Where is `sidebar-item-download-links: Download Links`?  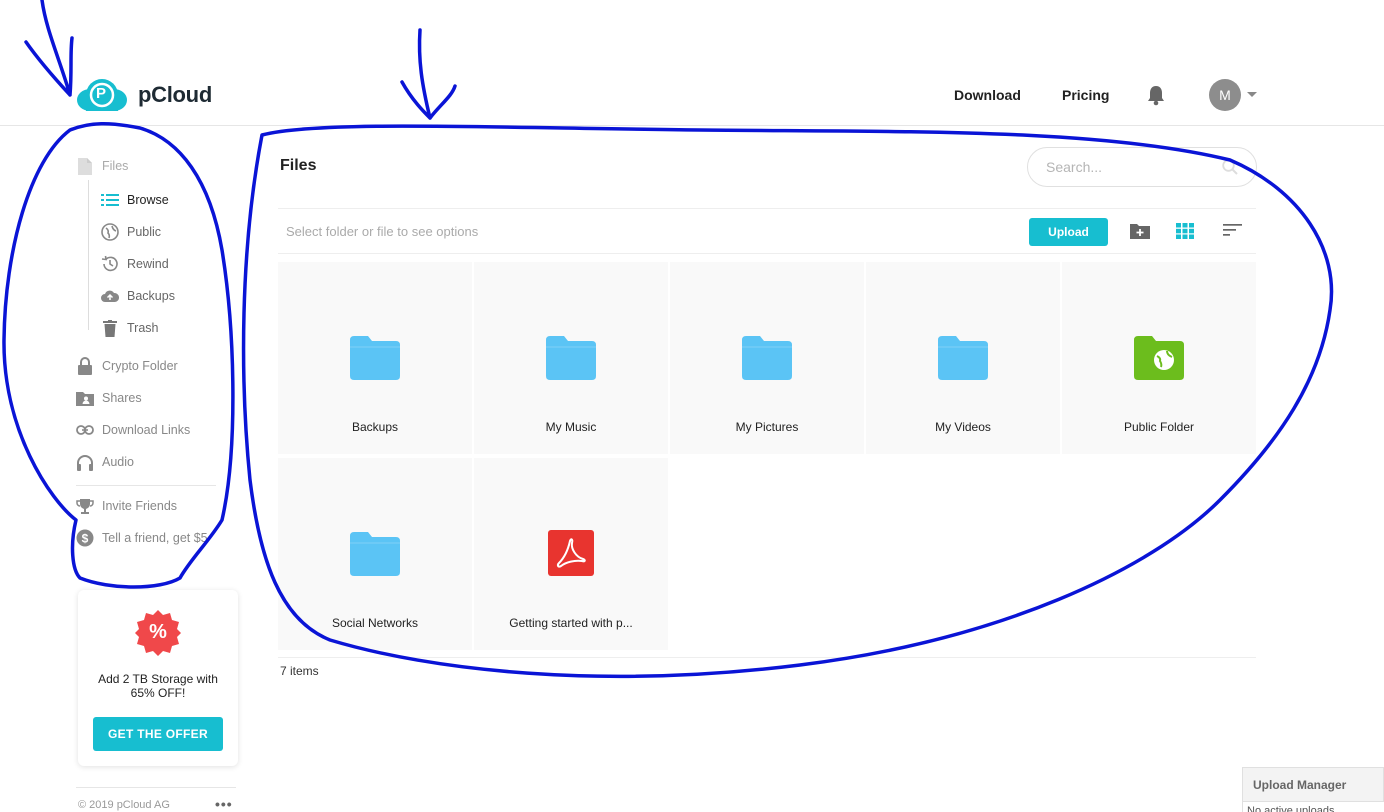 sidebar-item-download-links: Download Links is located at coordinates (133, 430).